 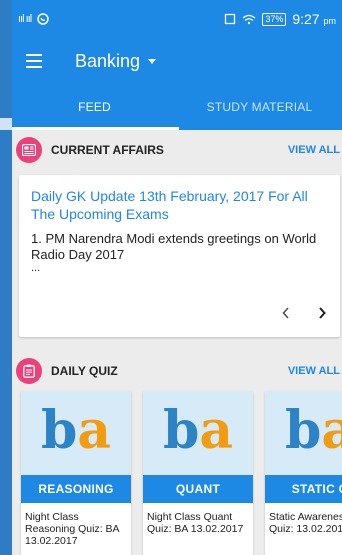 I want to click on status-bar: ııl ııl 37% 9:27 pm, so click(x=177, y=19).